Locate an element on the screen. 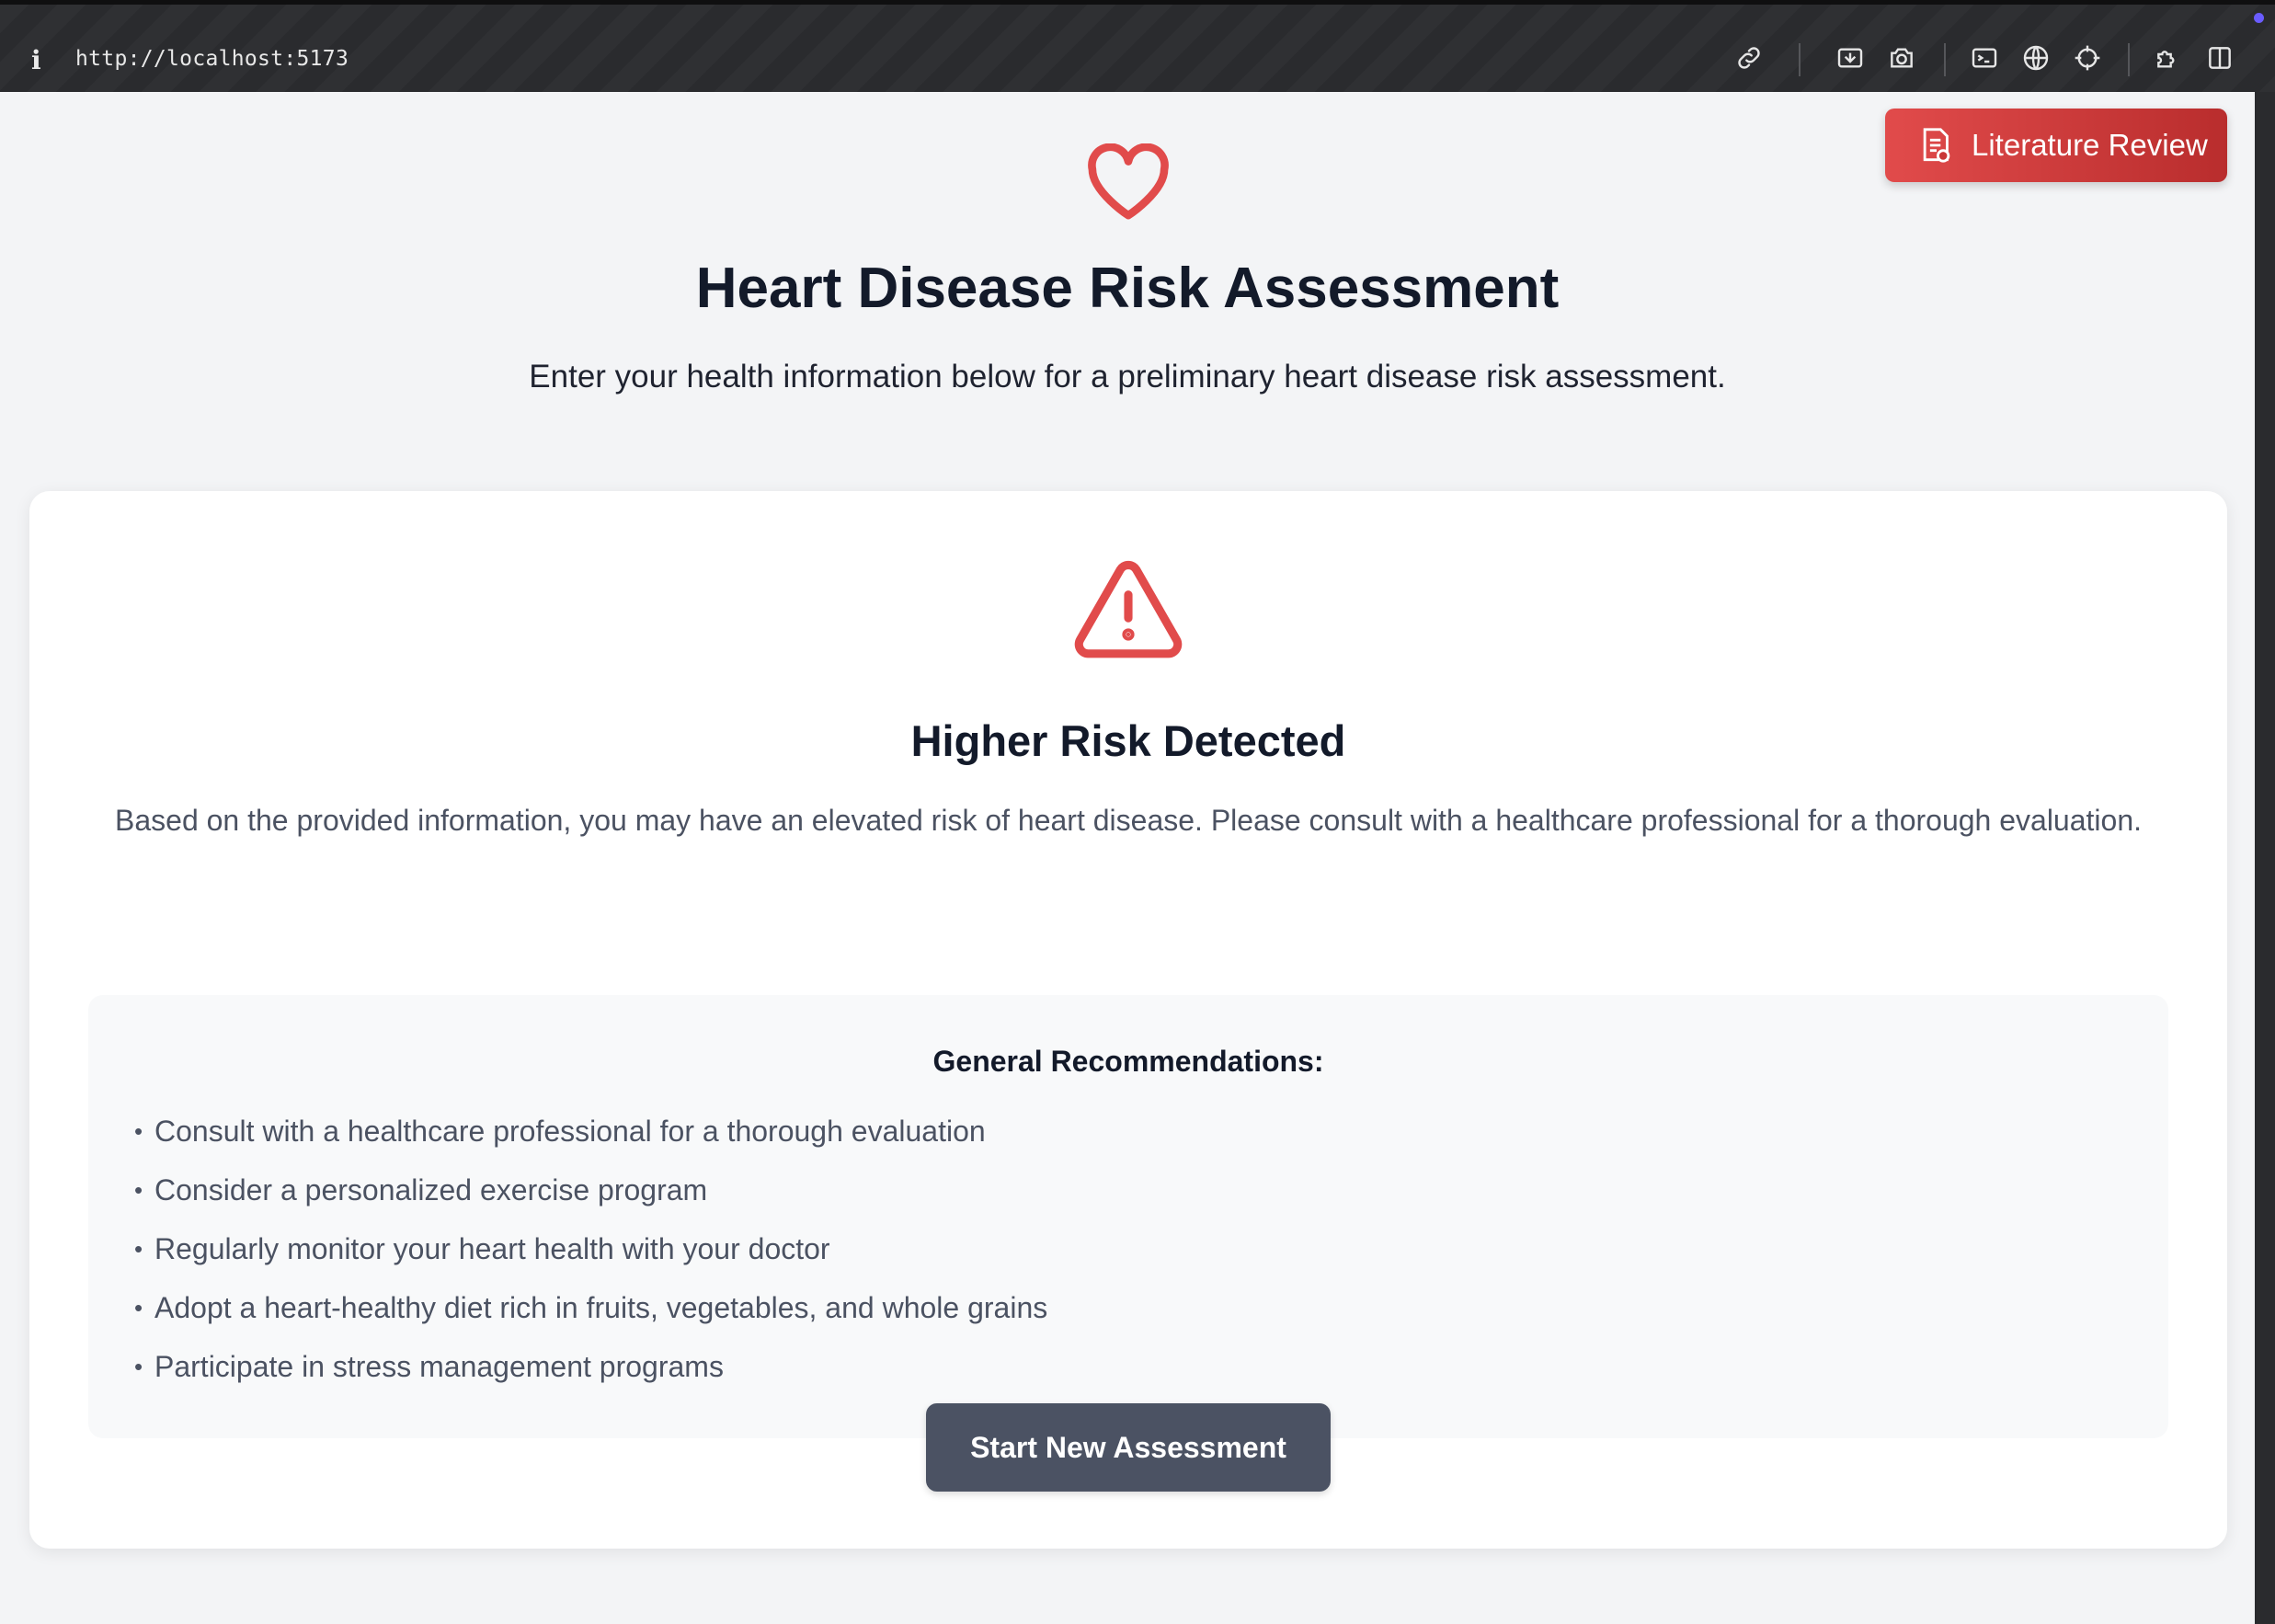 This screenshot has height=1624, width=2275. camera-icon is located at coordinates (1901, 57).